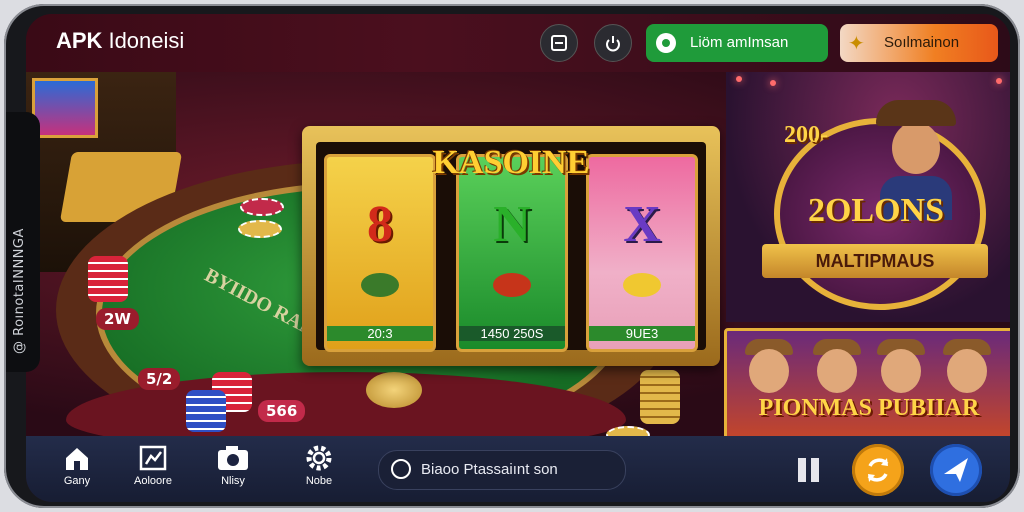  I want to click on nav-item-history: Nlisy, so click(233, 471).